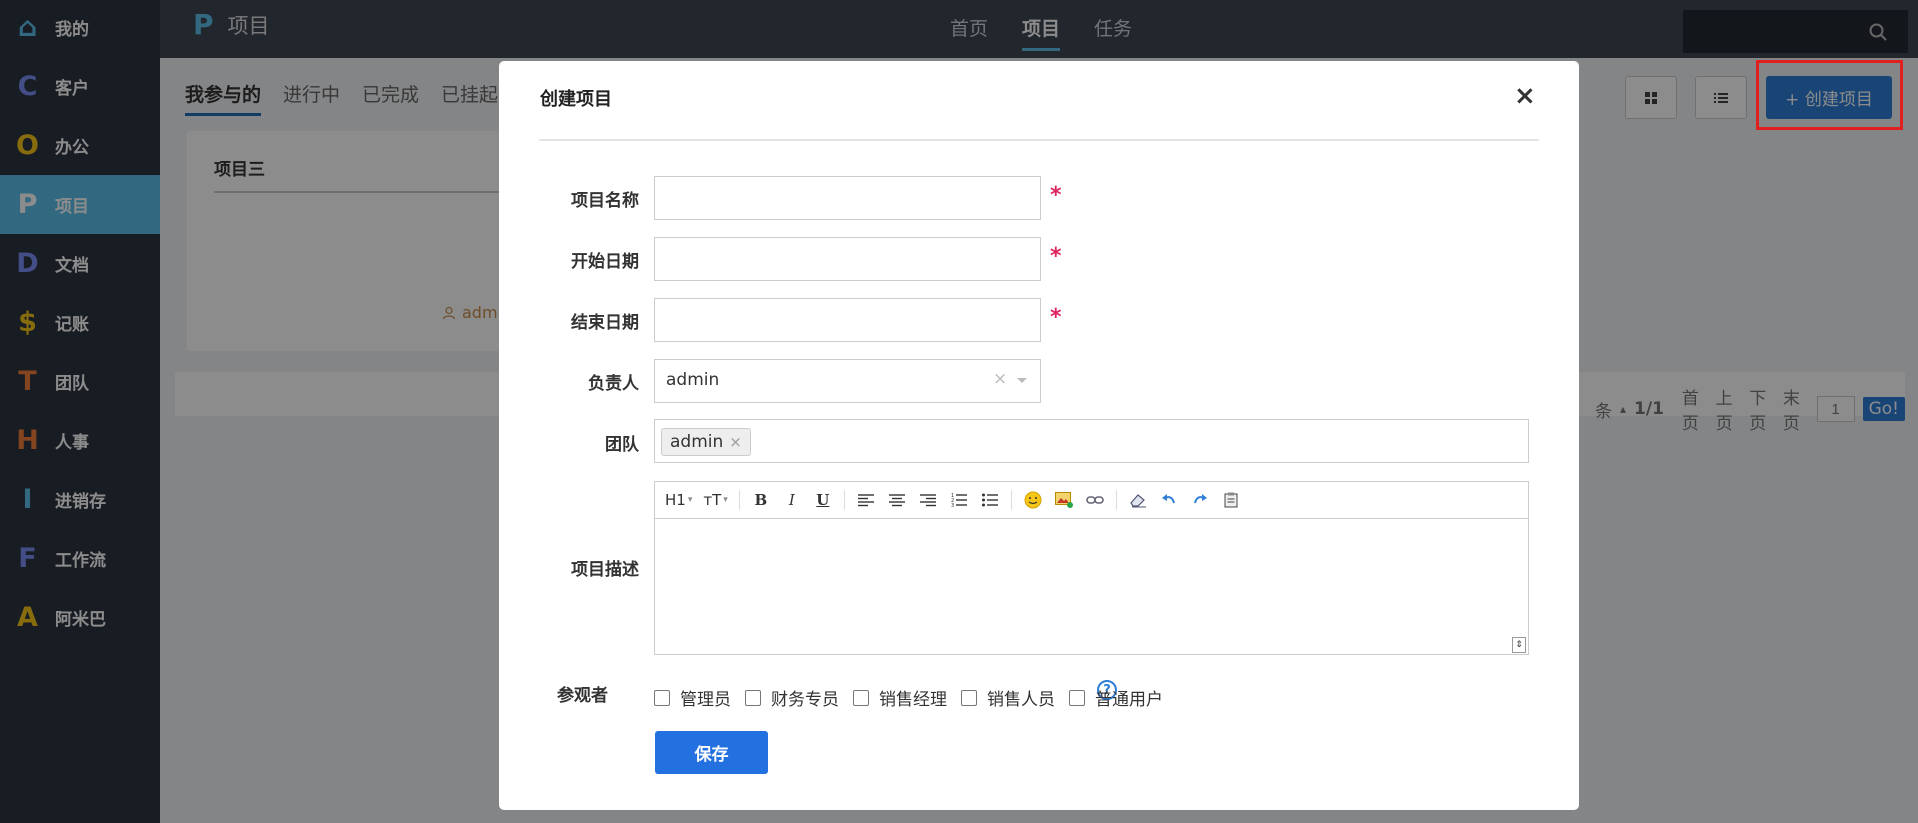 Image resolution: width=1918 pixels, height=823 pixels. I want to click on owner-select: admin ×, so click(847, 381).